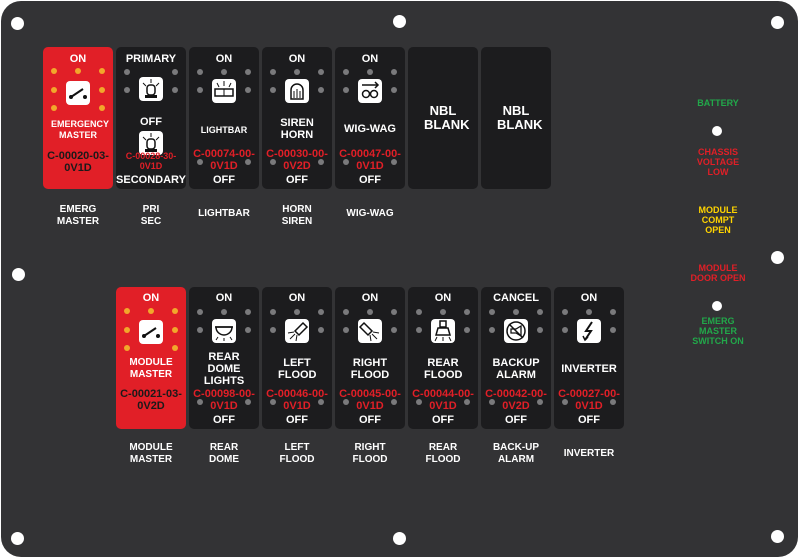  Describe the element at coordinates (224, 118) in the screenshot. I see `switch-lightbar: ON LIGHTBAR C-00074-00-0V1D OFF` at that location.